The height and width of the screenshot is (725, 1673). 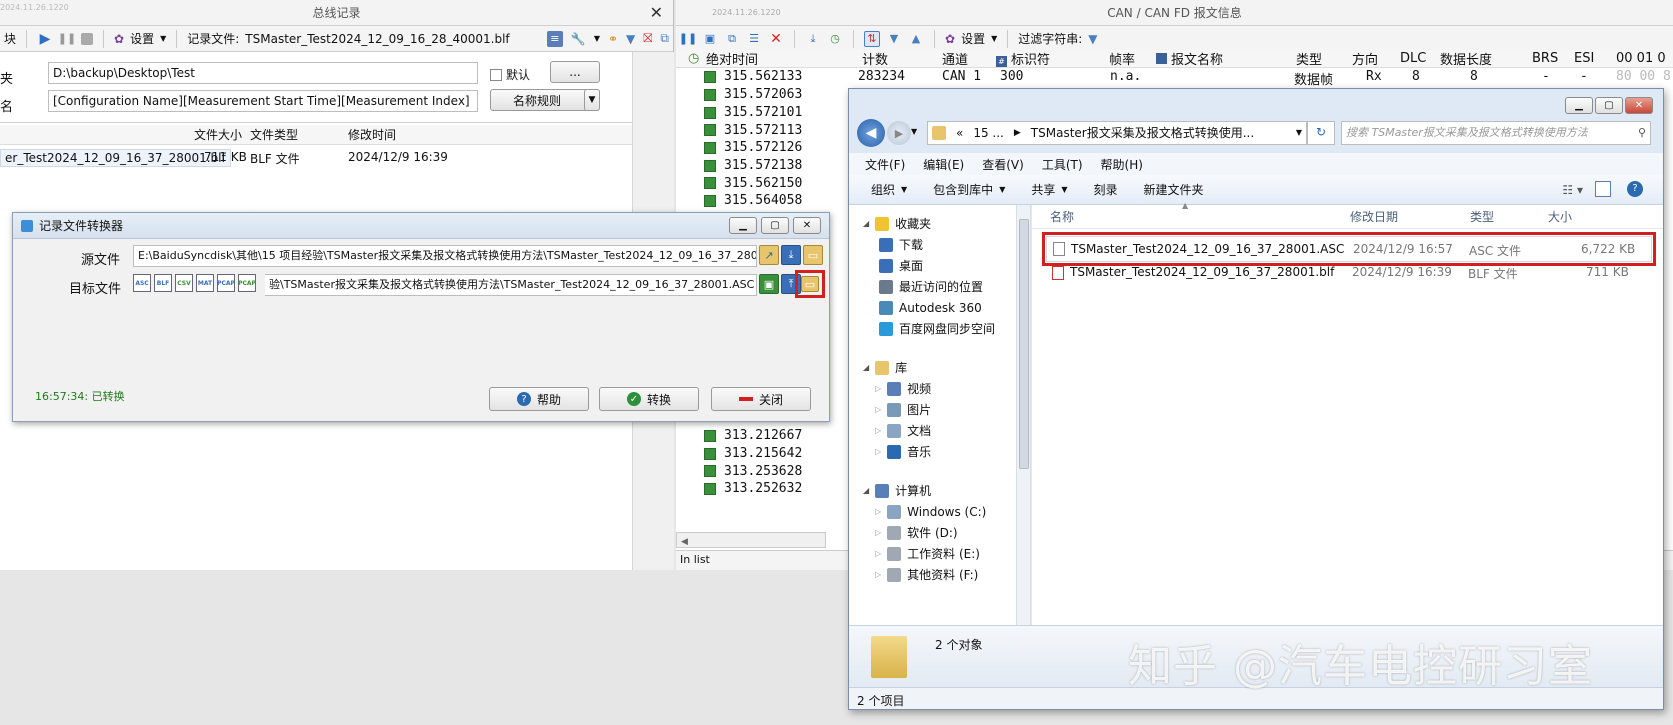 What do you see at coordinates (578, 39) in the screenshot?
I see `wrench-icon: 🔧` at bounding box center [578, 39].